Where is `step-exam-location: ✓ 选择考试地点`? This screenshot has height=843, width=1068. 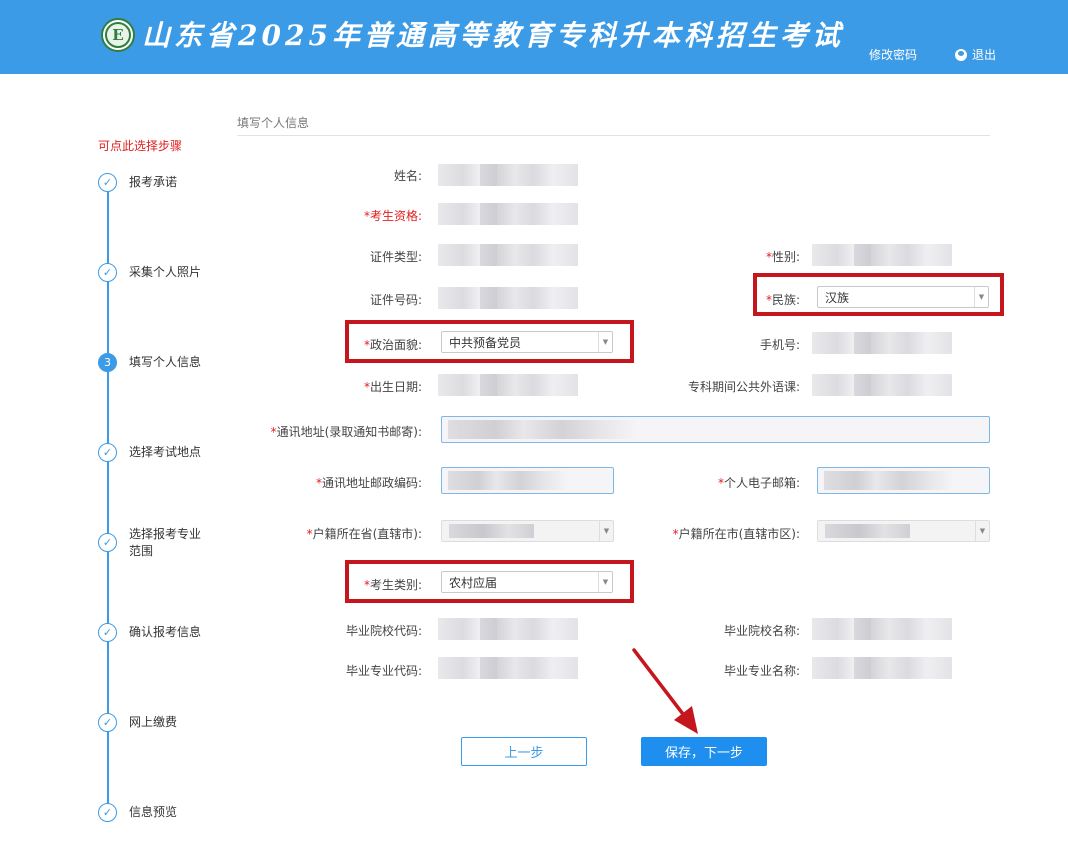 step-exam-location: ✓ 选择考试地点 is located at coordinates (153, 452).